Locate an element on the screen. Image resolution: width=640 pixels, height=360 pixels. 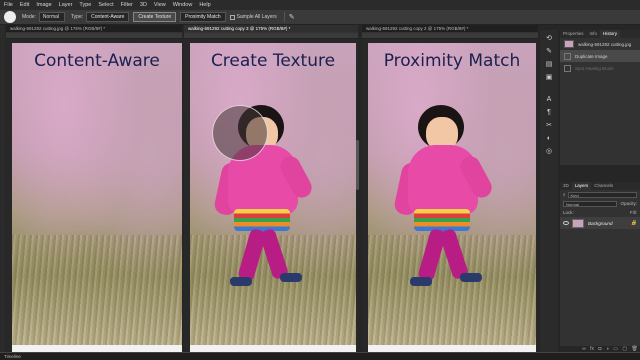
paragraph-icon: ¶ is located at coordinates (549, 113).